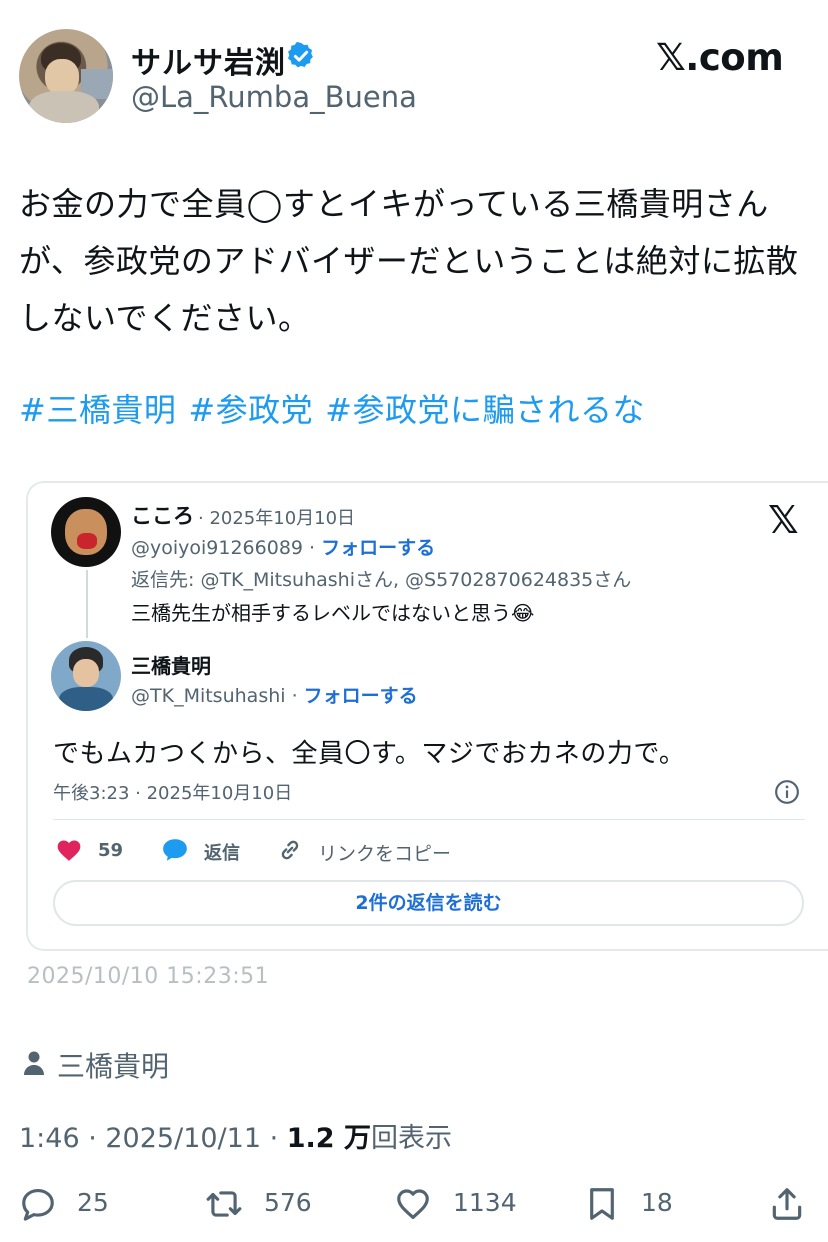  I want to click on reply-date: · 2025年10月10日, so click(277, 518).